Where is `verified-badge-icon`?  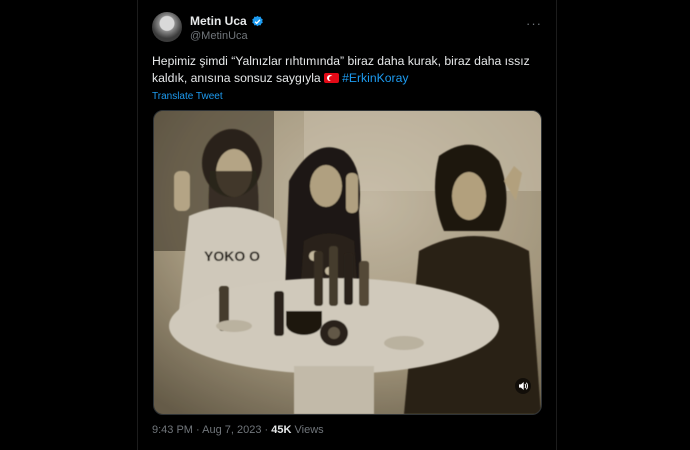
verified-badge-icon is located at coordinates (257, 20).